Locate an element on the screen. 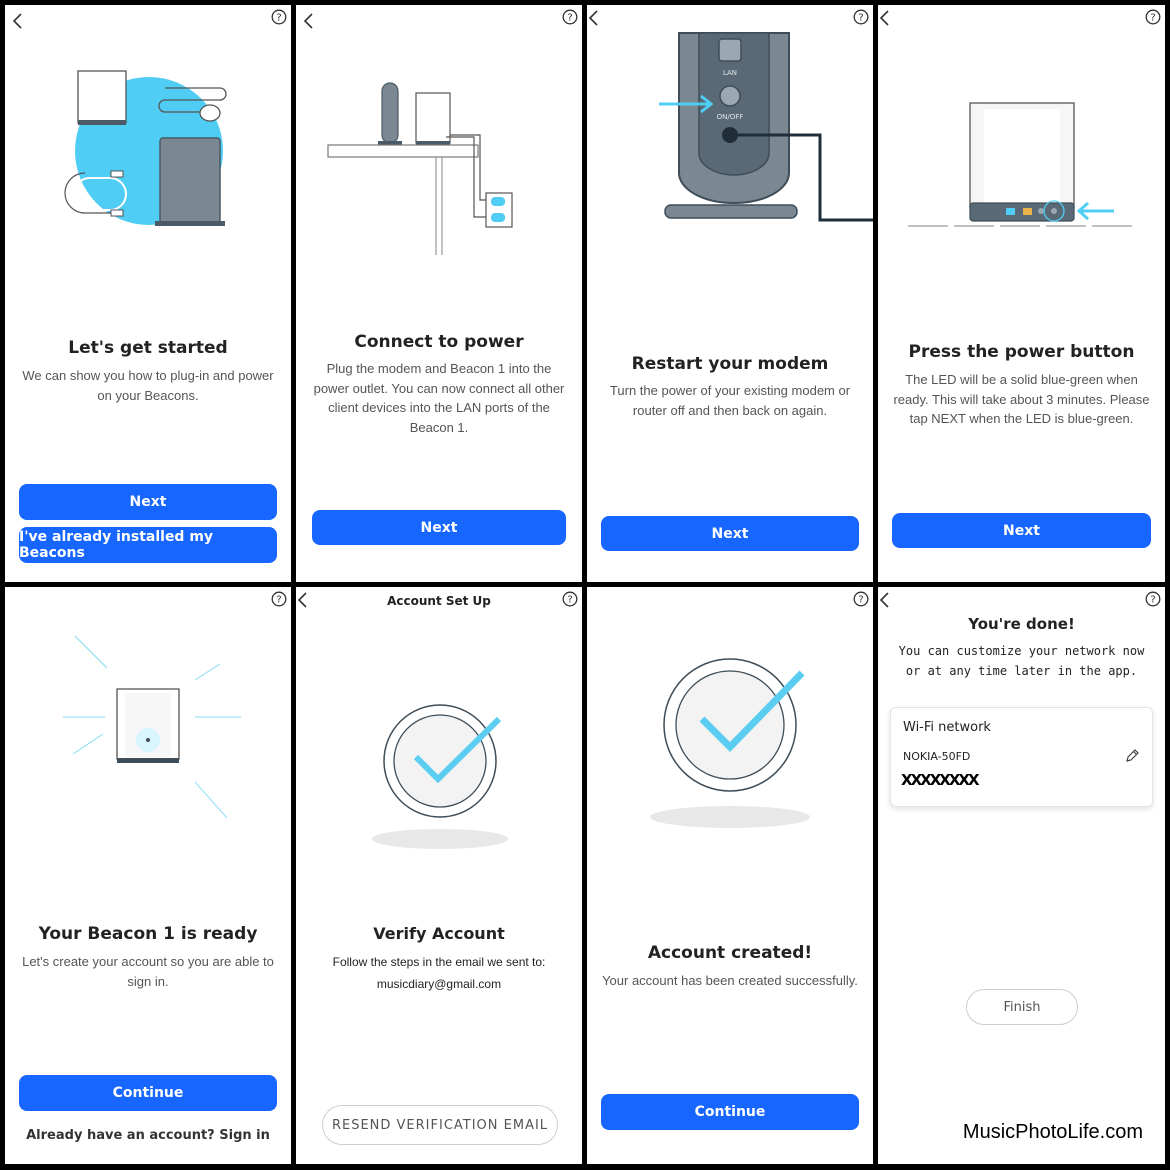  page-title: Account created! is located at coordinates (730, 953).